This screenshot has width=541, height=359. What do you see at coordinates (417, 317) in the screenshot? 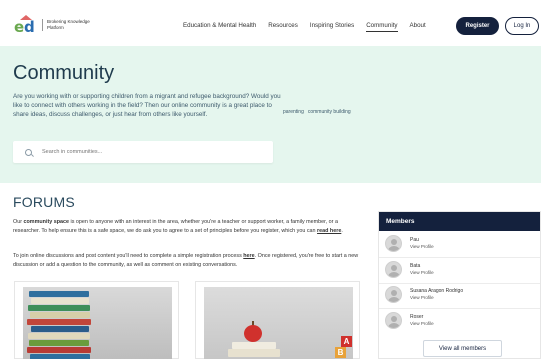
I see `member-name: Roser` at bounding box center [417, 317].